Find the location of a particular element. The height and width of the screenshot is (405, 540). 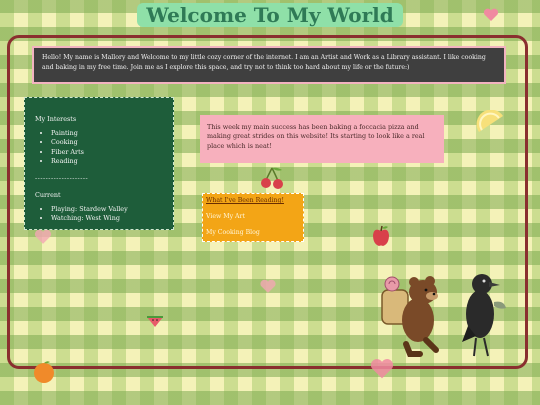

list-item: Playing: Stardew Valley is located at coordinates (107, 209).